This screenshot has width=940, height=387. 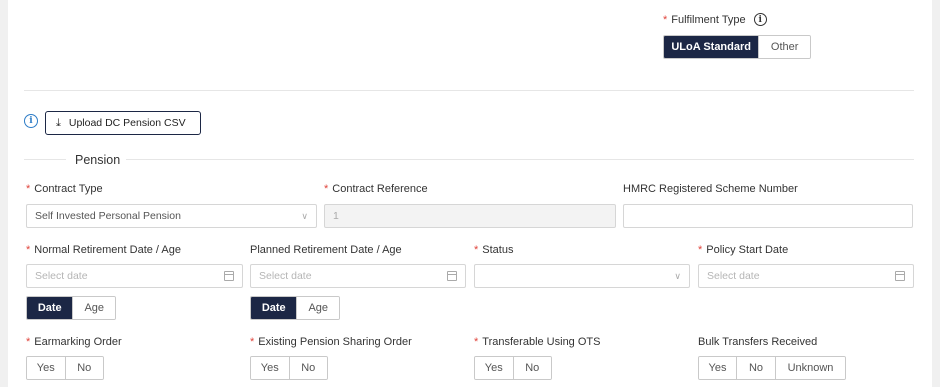 I want to click on fulfilment-type-toggle: ULoA Standard Other, so click(x=737, y=47).